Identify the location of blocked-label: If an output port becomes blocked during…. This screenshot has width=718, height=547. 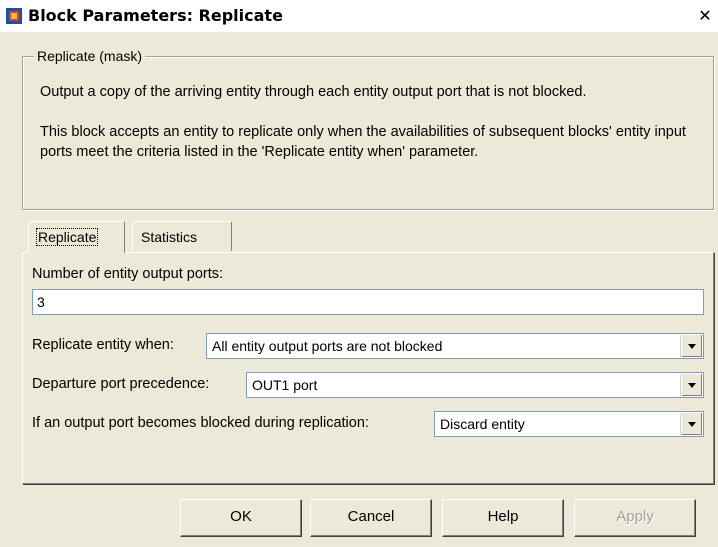
(200, 423).